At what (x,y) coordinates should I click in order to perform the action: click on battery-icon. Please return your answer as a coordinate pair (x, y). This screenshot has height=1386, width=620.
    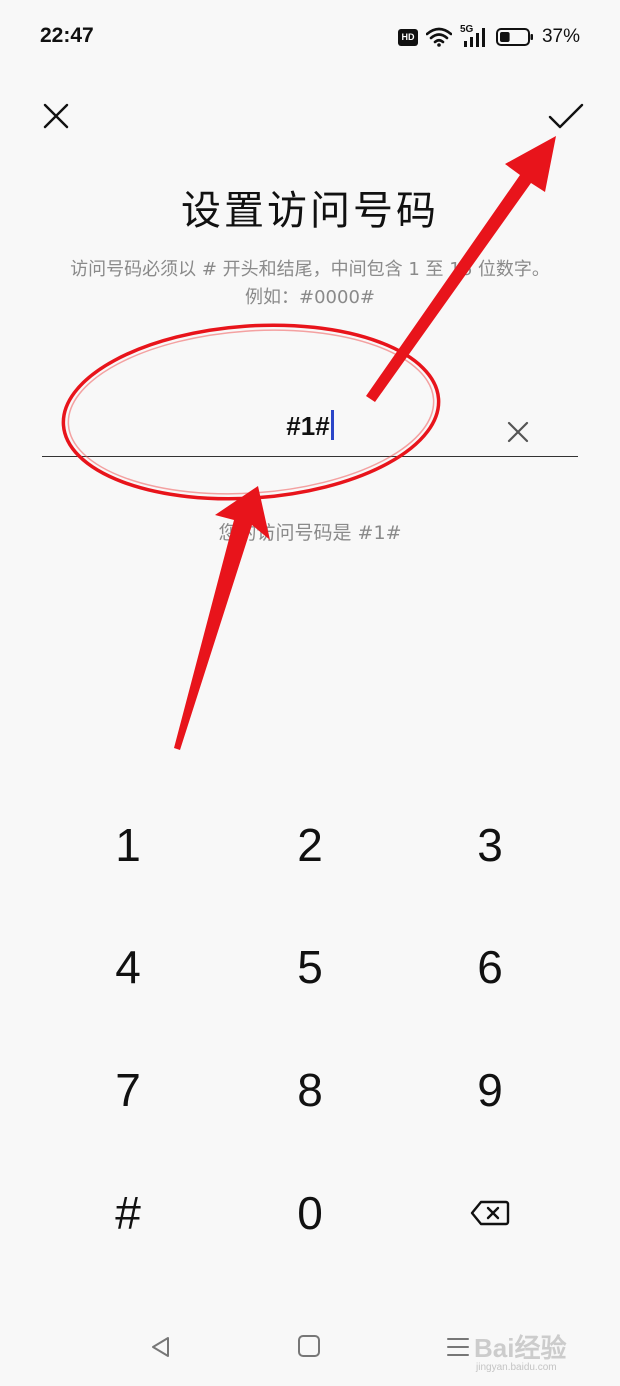
    Looking at the image, I should click on (514, 37).